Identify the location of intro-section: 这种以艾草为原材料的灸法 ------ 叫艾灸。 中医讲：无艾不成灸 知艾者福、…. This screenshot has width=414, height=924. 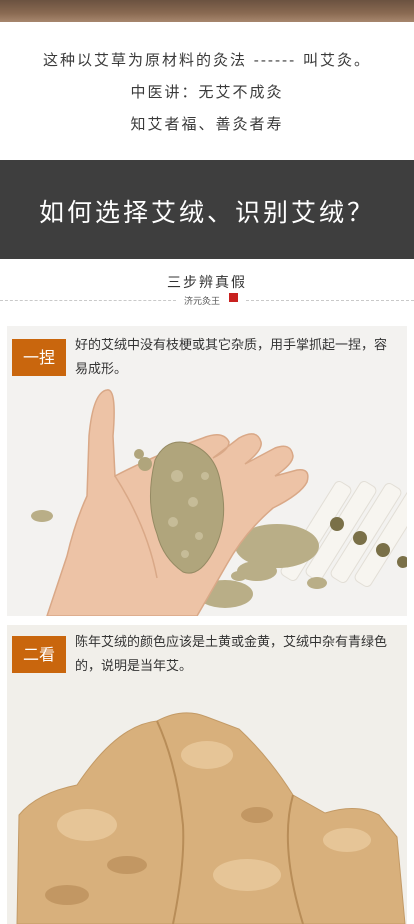
(207, 91).